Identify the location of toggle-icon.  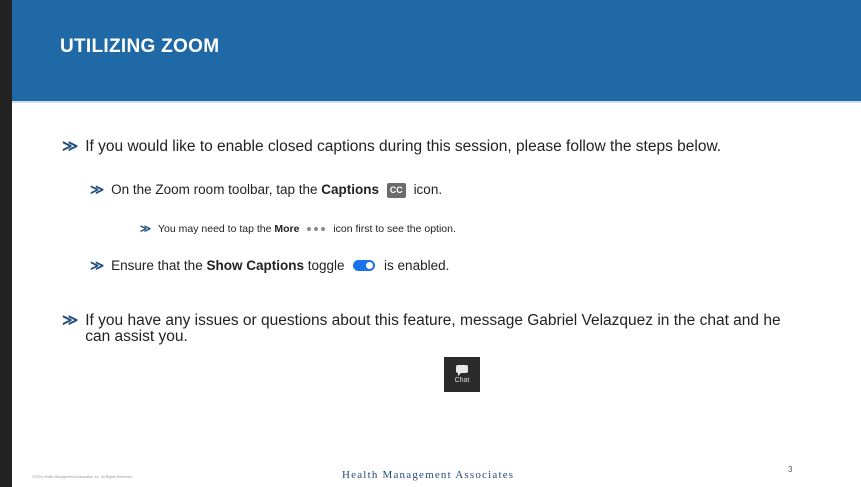
(364, 265).